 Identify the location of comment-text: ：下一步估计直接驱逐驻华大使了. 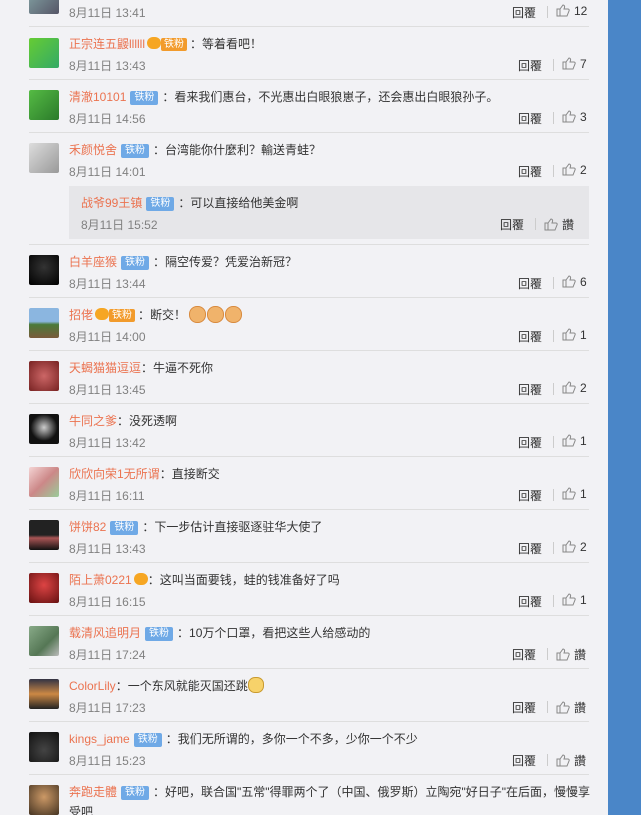
(232, 527).